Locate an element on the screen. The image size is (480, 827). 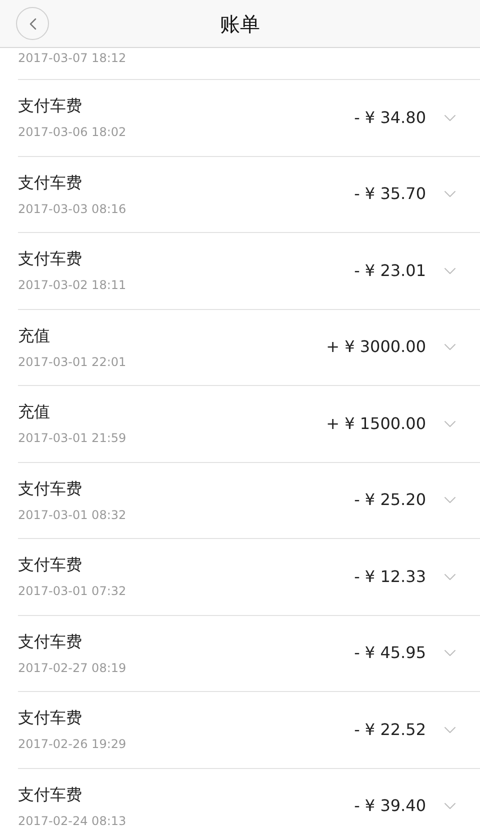
transaction-date: 2017-02-24 08:13 is located at coordinates (73, 819).